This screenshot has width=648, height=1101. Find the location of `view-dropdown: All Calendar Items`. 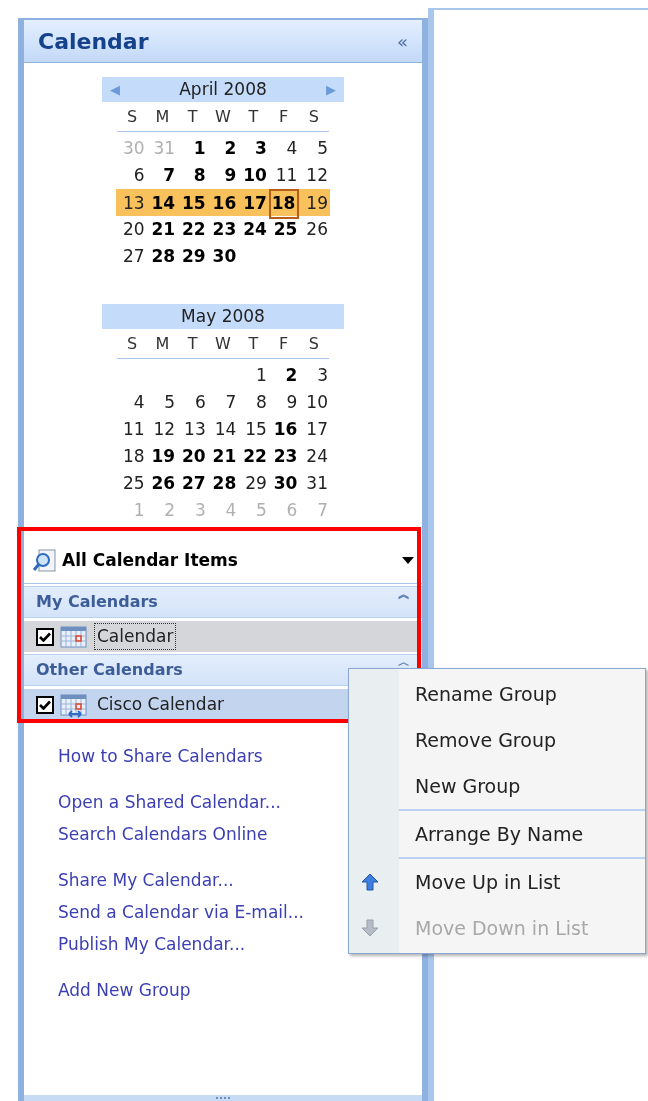

view-dropdown: All Calendar Items is located at coordinates (223, 561).